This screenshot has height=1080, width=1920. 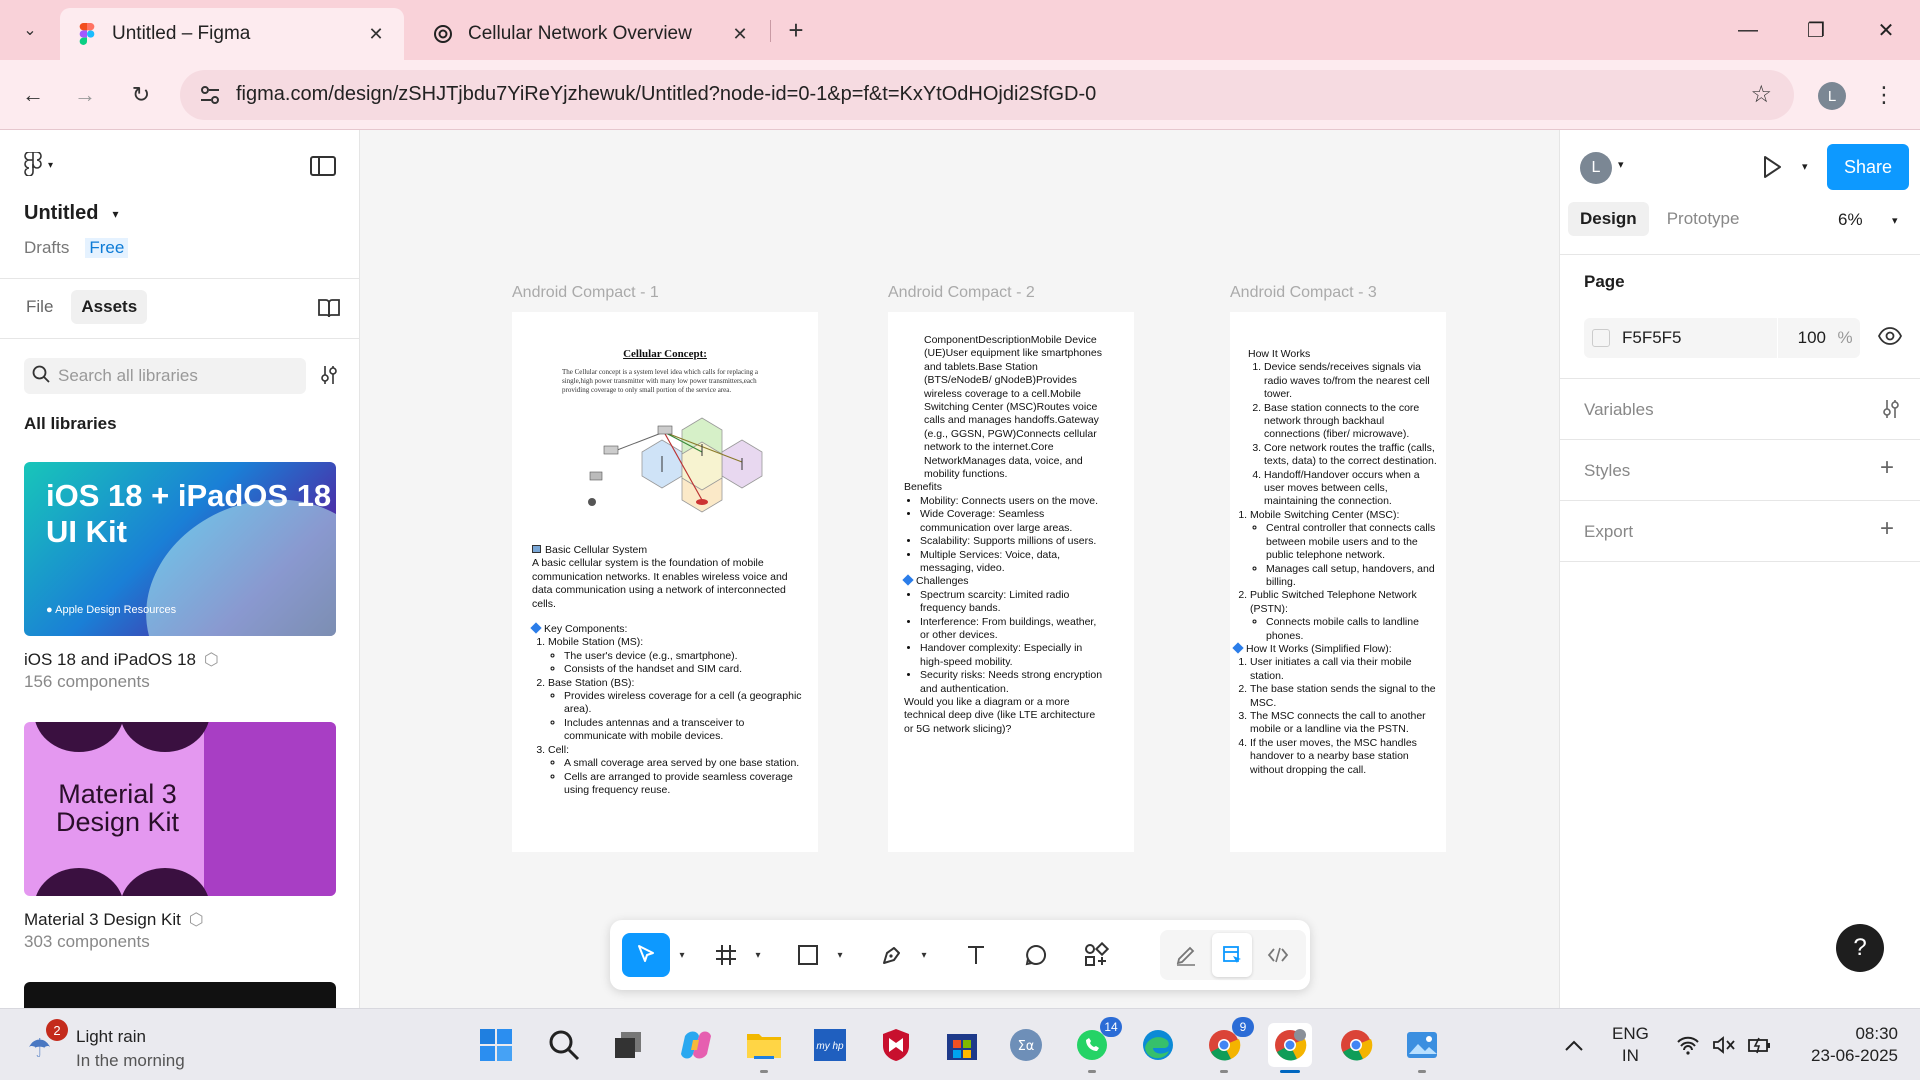 I want to click on back-arrow-icon: ←, so click(x=33, y=95).